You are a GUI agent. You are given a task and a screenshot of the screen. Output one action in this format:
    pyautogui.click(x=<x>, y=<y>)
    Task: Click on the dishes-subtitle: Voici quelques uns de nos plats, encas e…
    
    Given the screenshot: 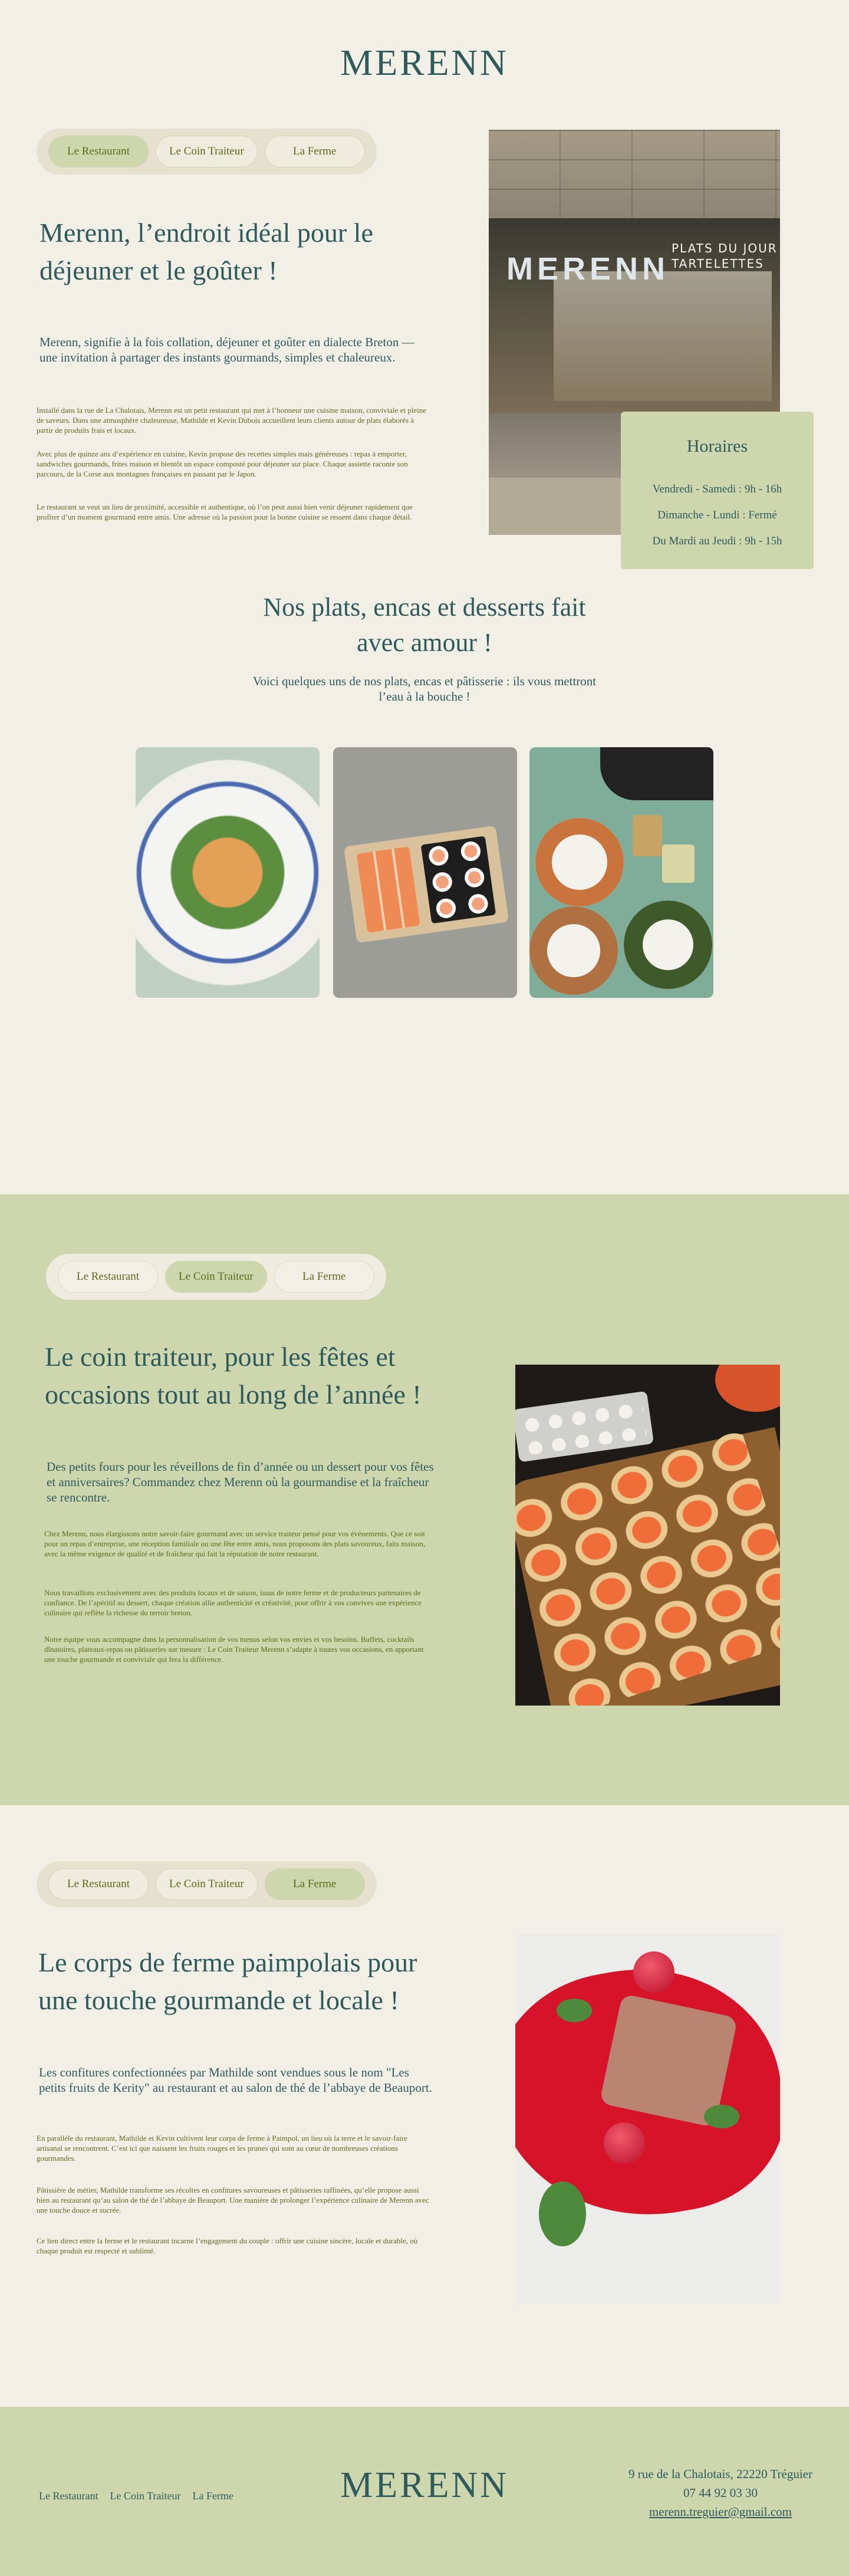 What is the action you would take?
    pyautogui.click(x=424, y=689)
    